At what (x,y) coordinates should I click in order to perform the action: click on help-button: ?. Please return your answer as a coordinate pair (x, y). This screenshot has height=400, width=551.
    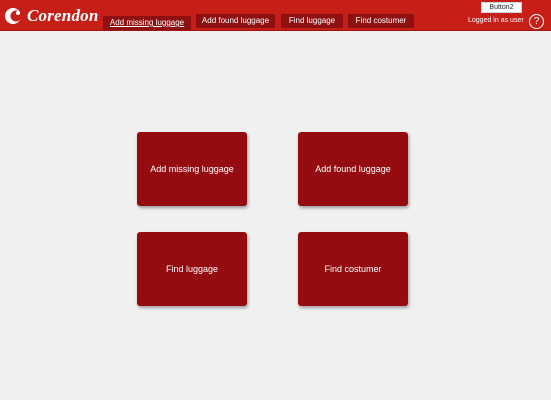
    Looking at the image, I should click on (536, 21).